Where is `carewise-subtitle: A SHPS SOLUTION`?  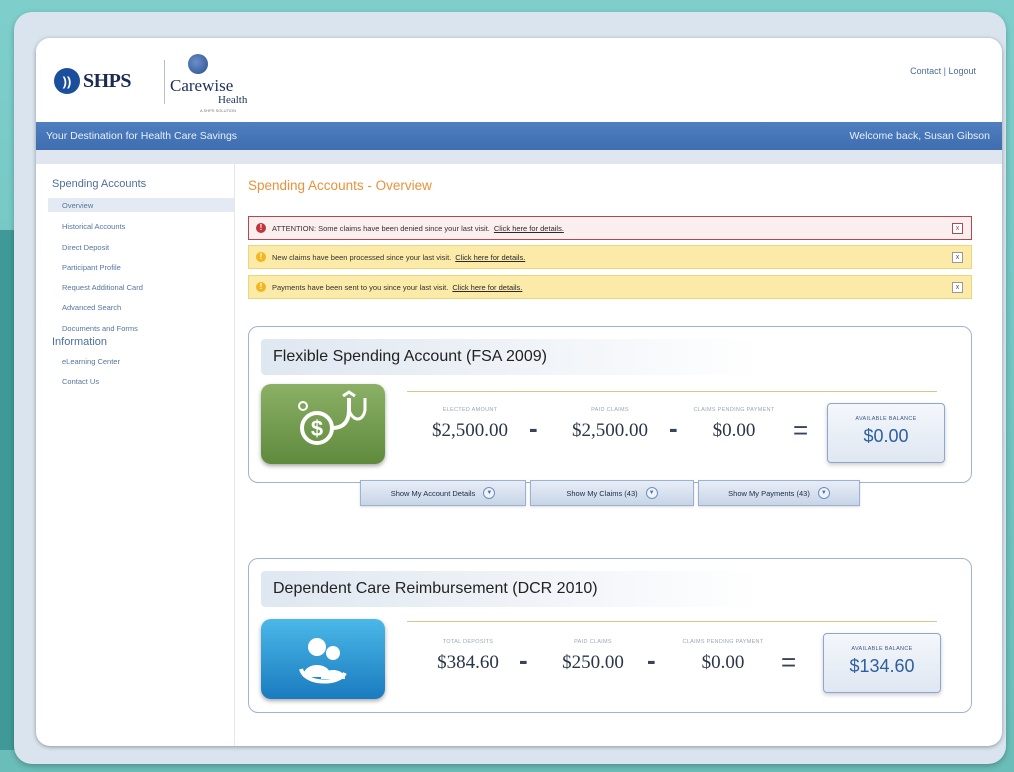
carewise-subtitle: A SHPS SOLUTION is located at coordinates (218, 110).